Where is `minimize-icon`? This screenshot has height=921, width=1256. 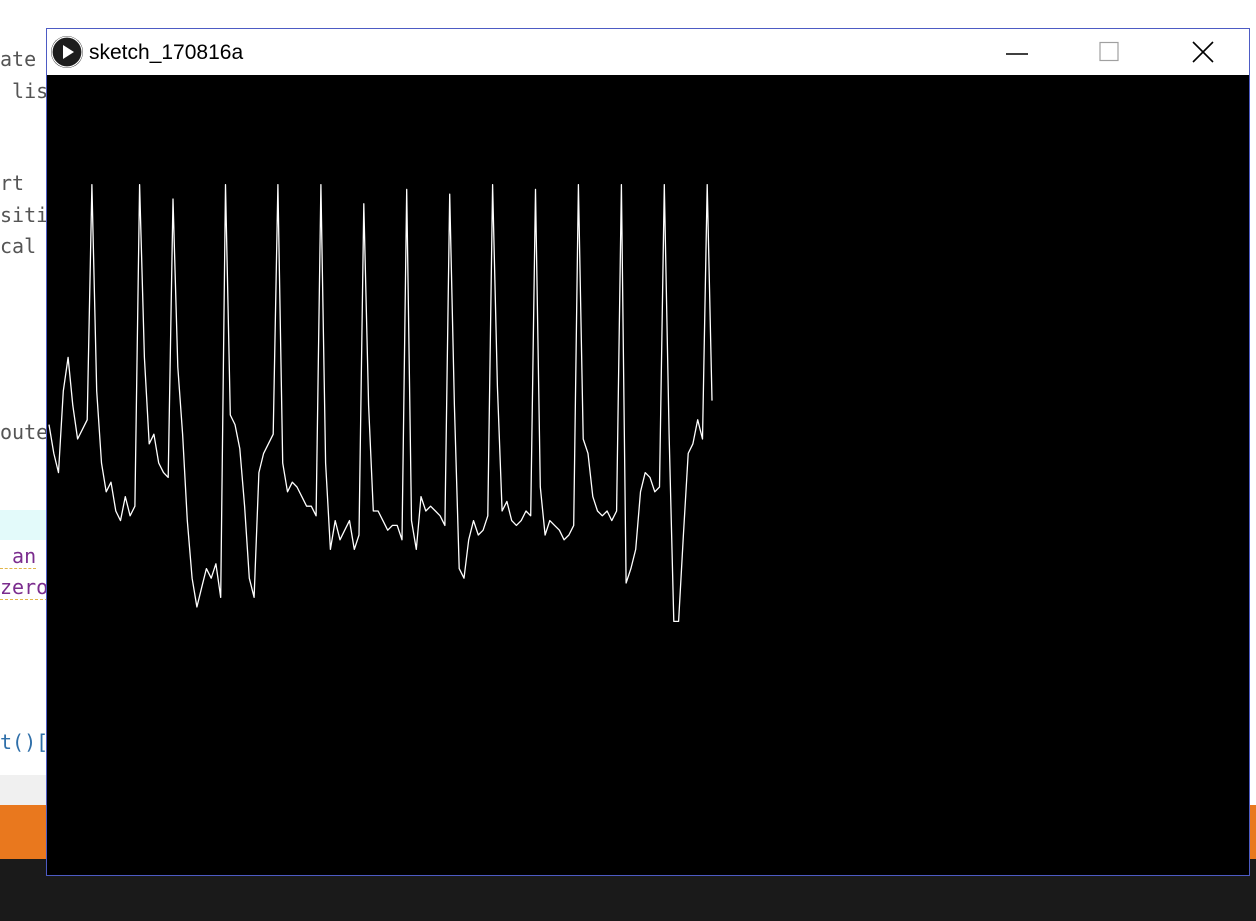 minimize-icon is located at coordinates (1017, 54).